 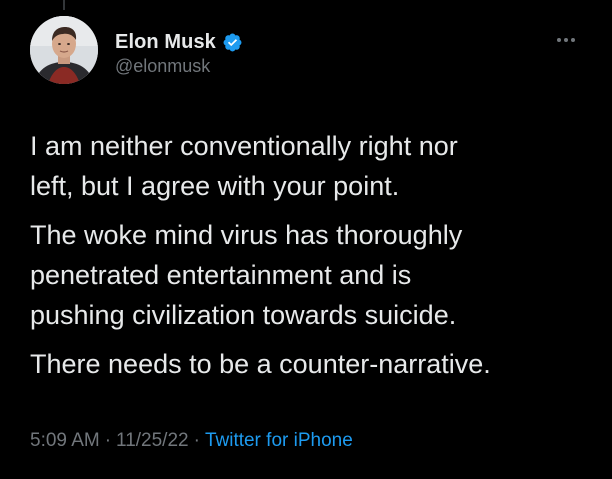 What do you see at coordinates (162, 66) in the screenshot?
I see `author-handle: @elonmusk` at bounding box center [162, 66].